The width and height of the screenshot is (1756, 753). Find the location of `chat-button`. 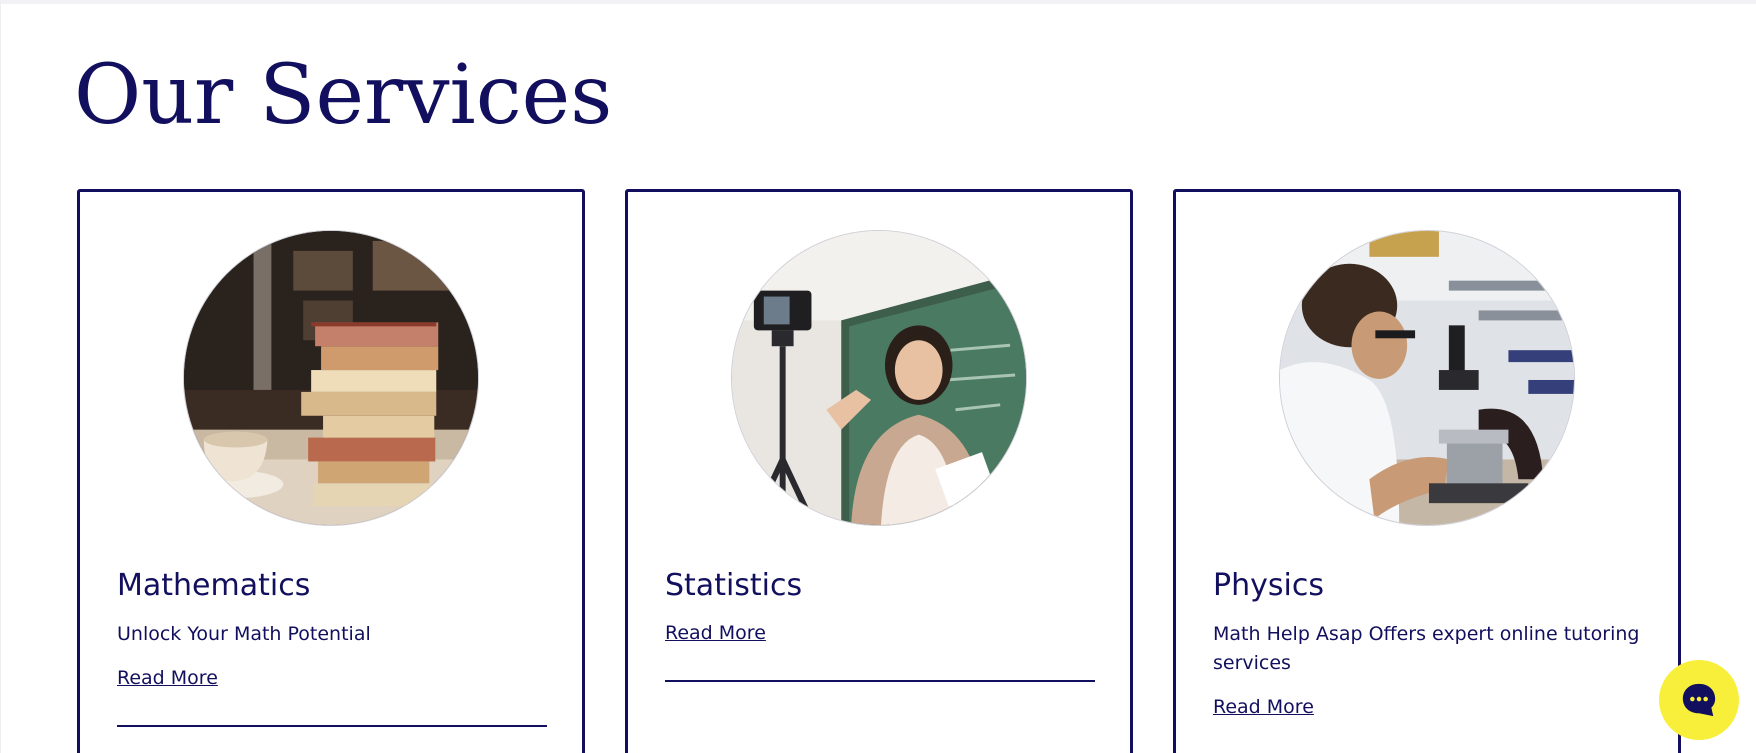

chat-button is located at coordinates (1699, 700).